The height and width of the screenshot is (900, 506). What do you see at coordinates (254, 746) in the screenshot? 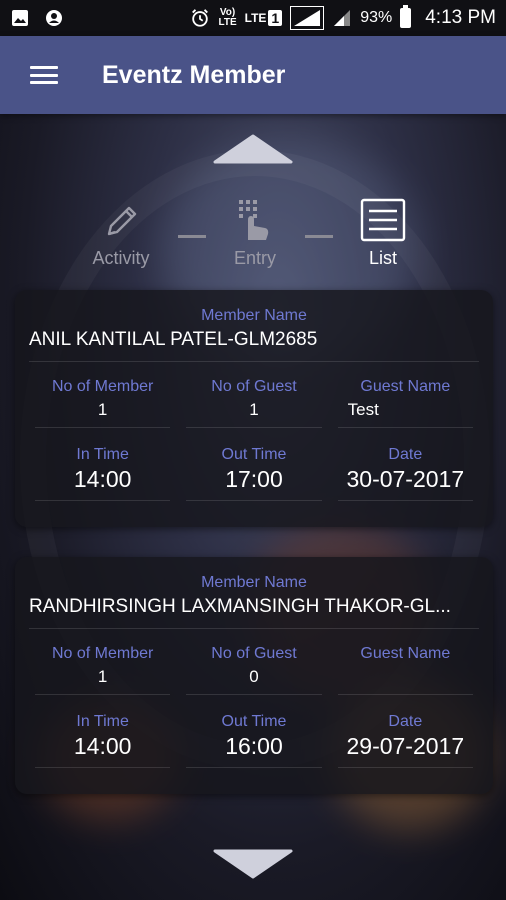
I see `out-time-value: 16:00` at bounding box center [254, 746].